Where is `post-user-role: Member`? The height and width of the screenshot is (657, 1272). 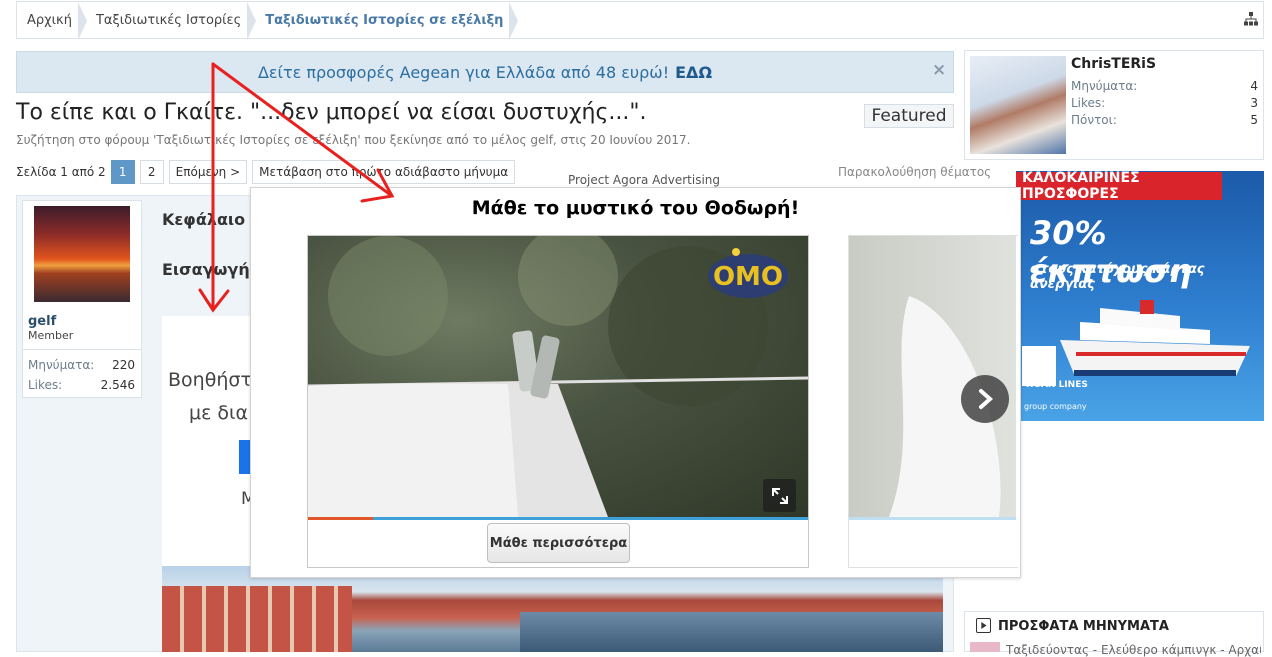 post-user-role: Member is located at coordinates (51, 335).